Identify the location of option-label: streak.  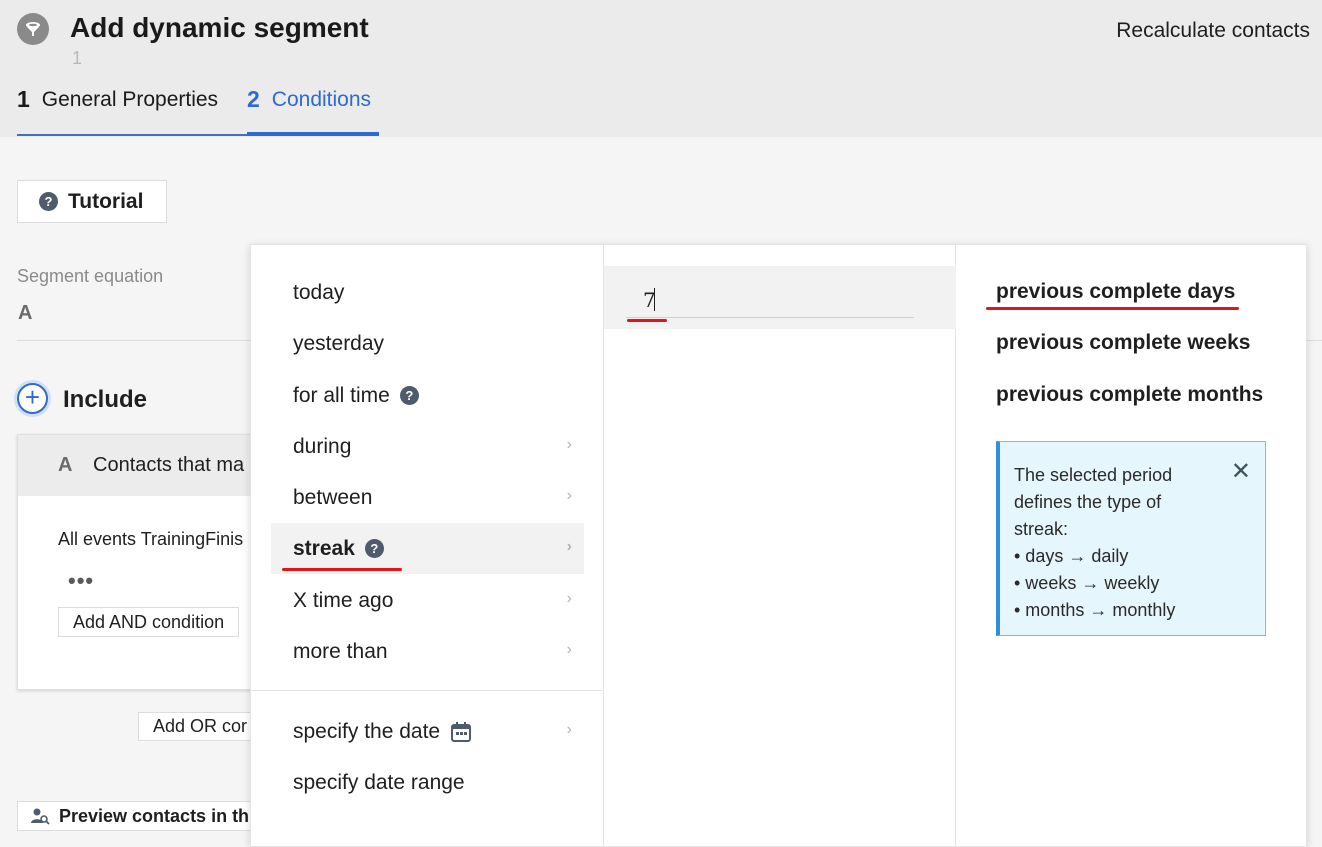
(324, 548).